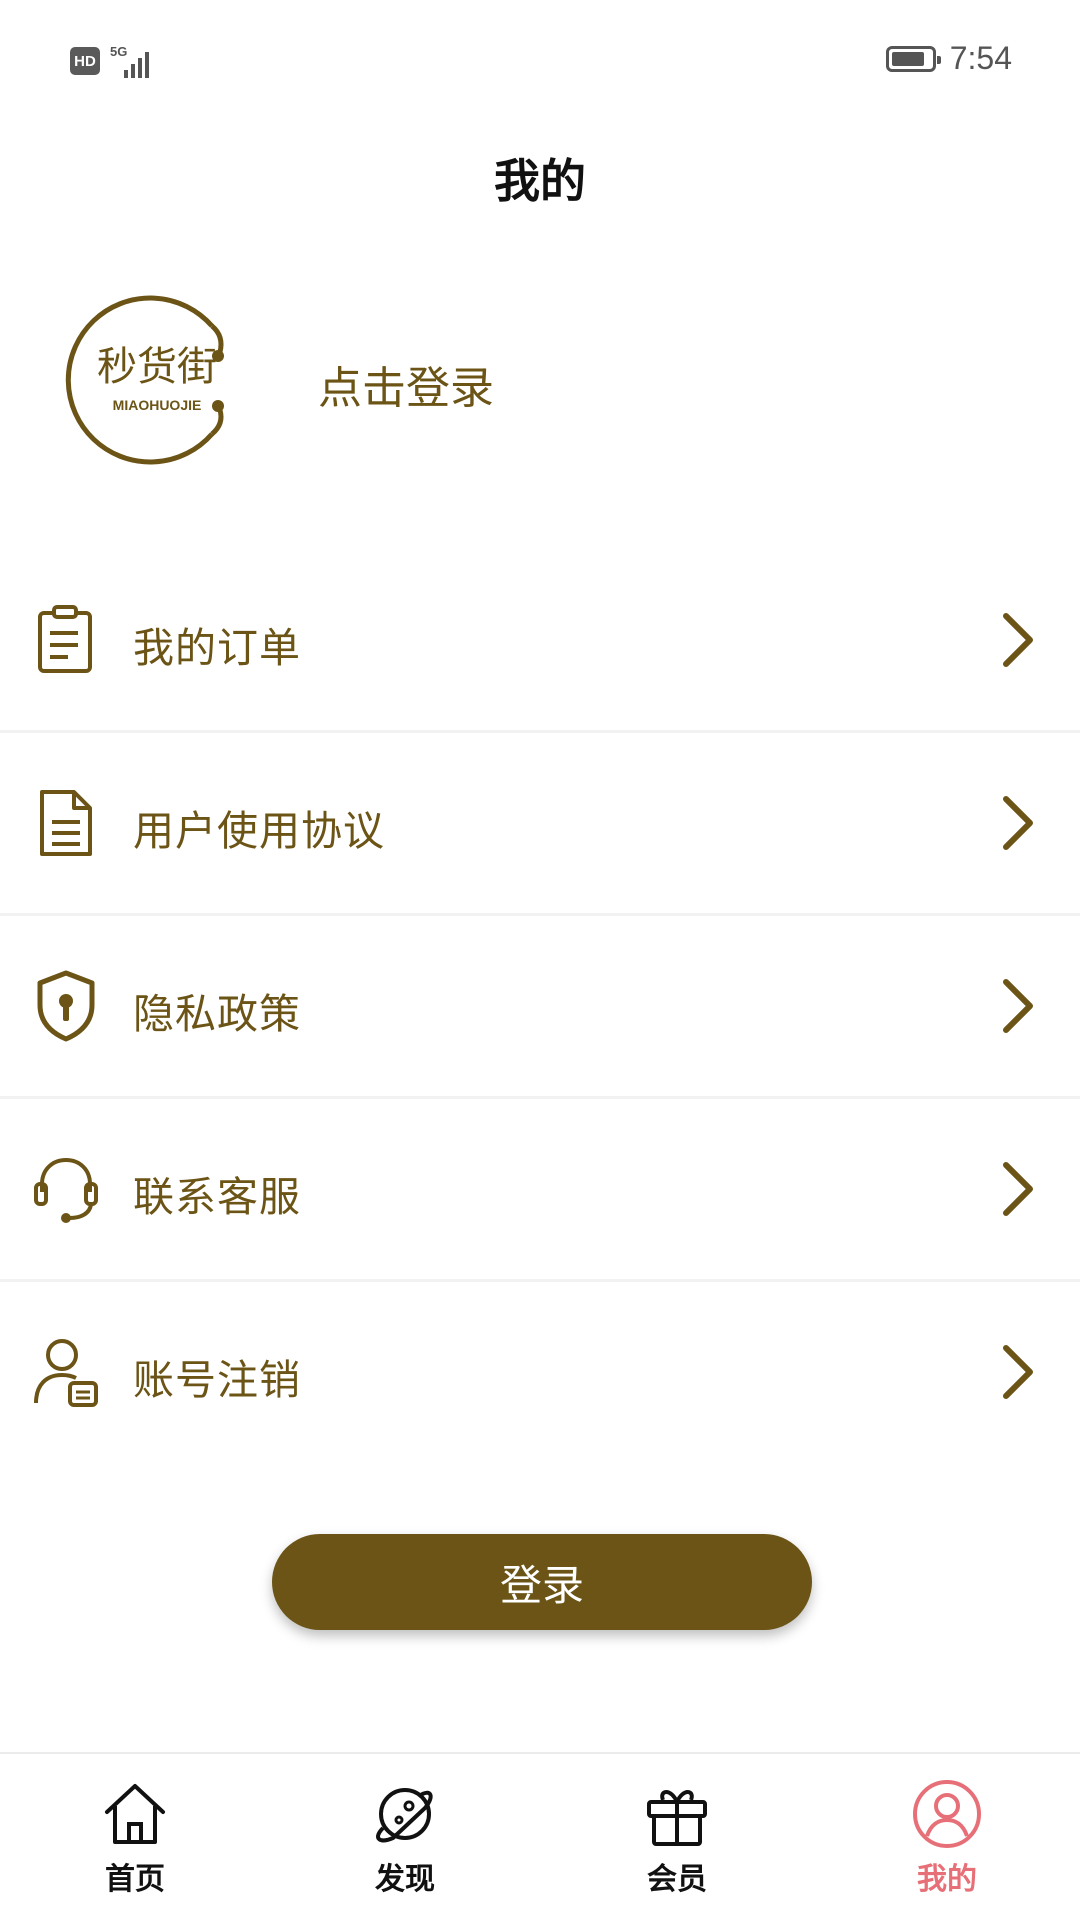  What do you see at coordinates (66, 1190) in the screenshot?
I see `headset-icon` at bounding box center [66, 1190].